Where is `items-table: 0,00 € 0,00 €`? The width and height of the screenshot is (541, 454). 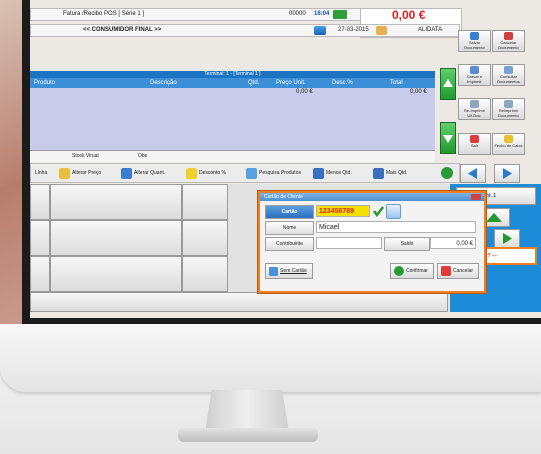 items-table: 0,00 € 0,00 € is located at coordinates (232, 119).